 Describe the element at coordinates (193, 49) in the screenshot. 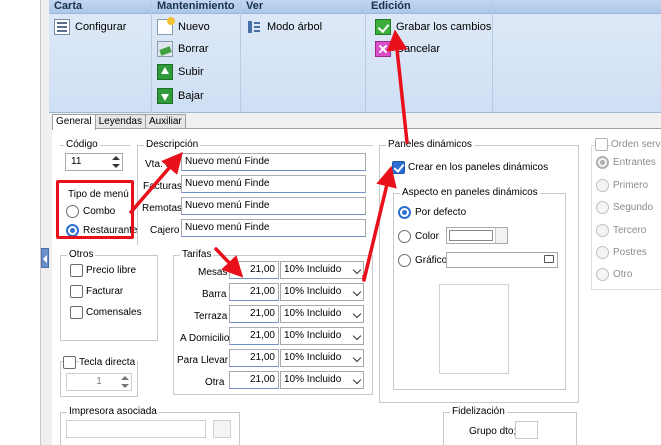

I see `button-label: Borrar` at that location.